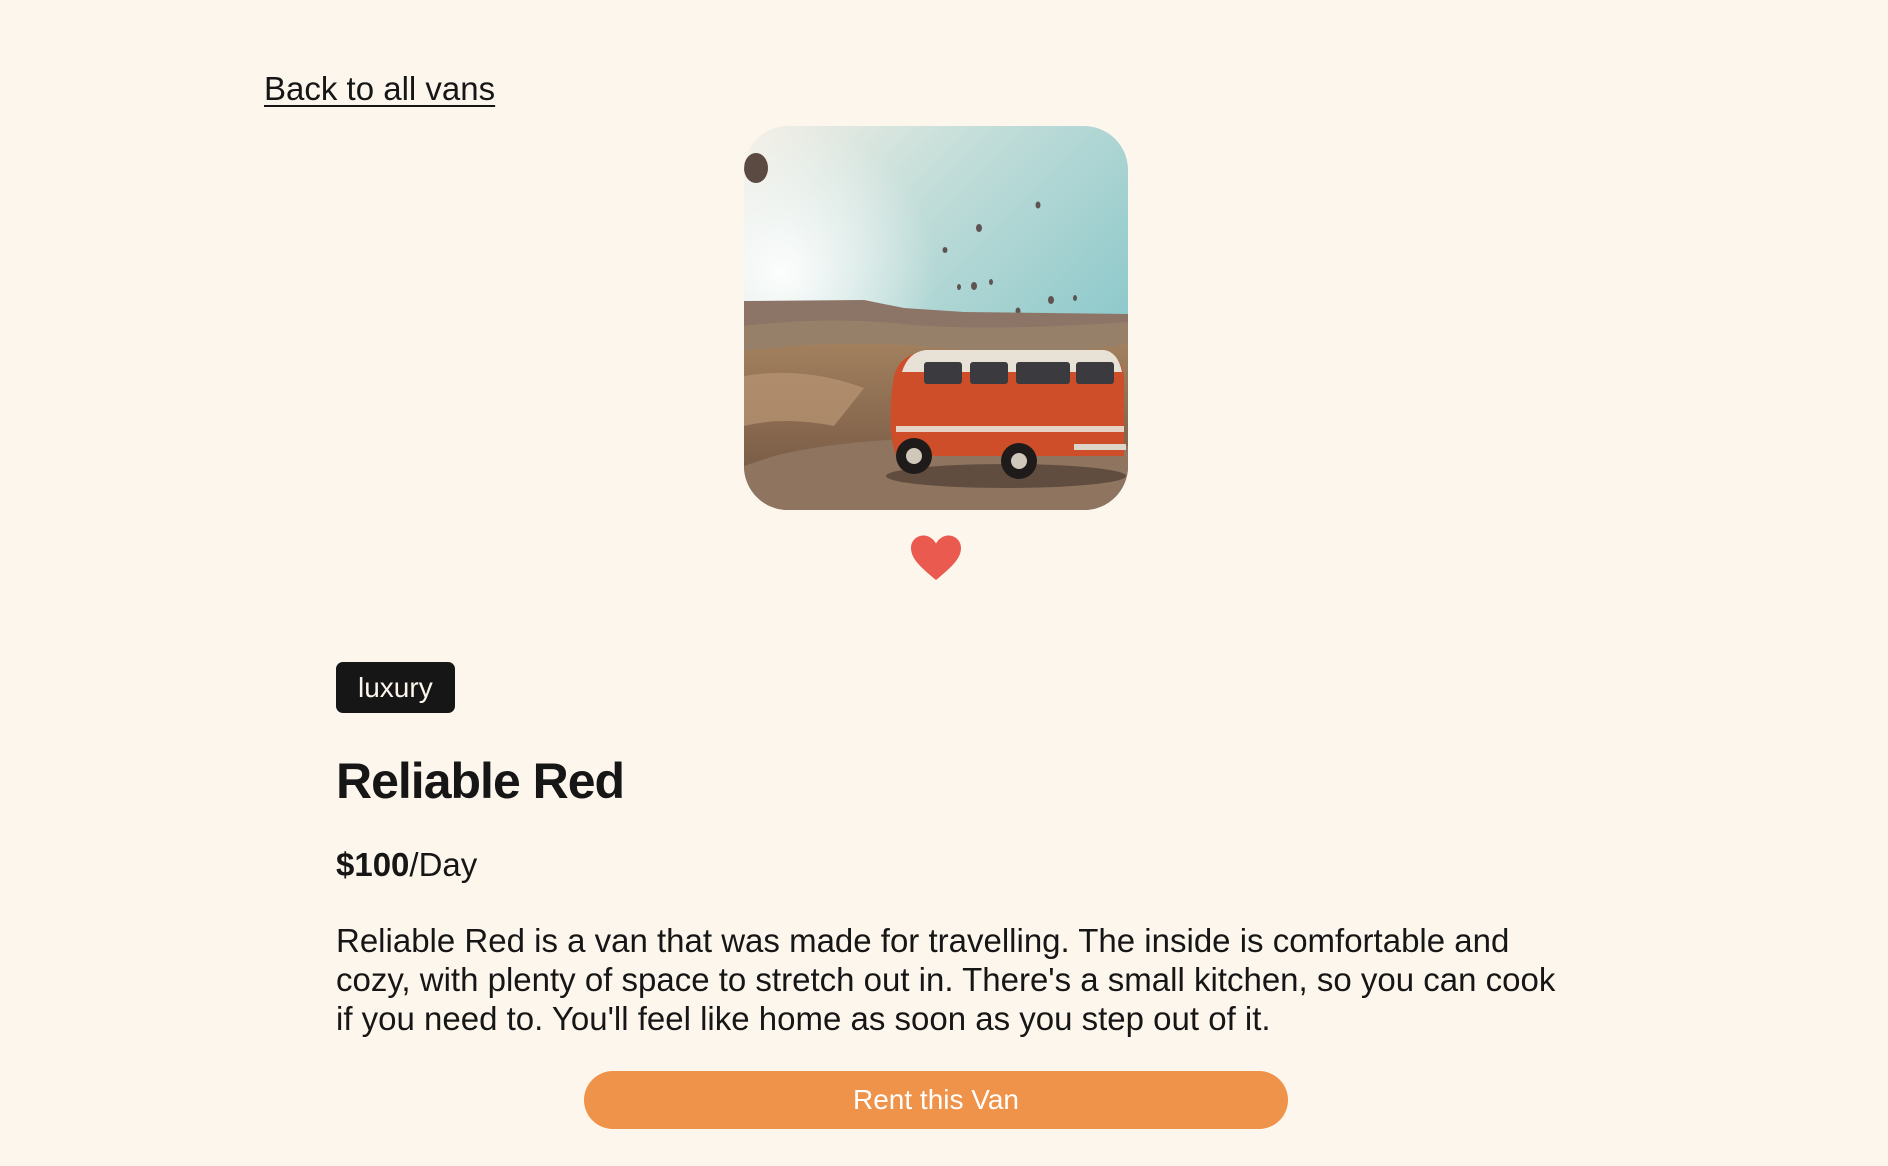  Describe the element at coordinates (373, 864) in the screenshot. I see `price-amount: $100` at that location.